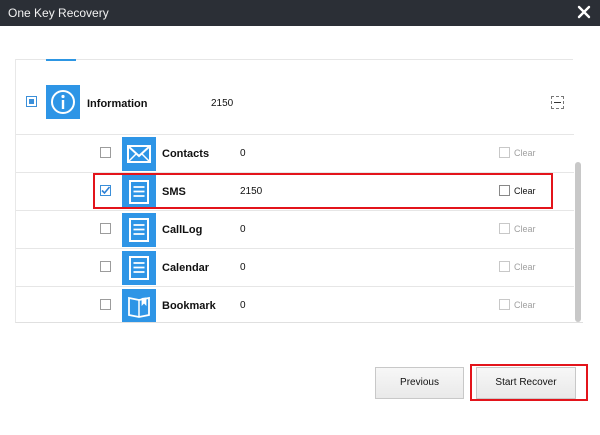 This screenshot has height=435, width=600. What do you see at coordinates (243, 267) in the screenshot?
I see `item-count-calendar: 0` at bounding box center [243, 267].